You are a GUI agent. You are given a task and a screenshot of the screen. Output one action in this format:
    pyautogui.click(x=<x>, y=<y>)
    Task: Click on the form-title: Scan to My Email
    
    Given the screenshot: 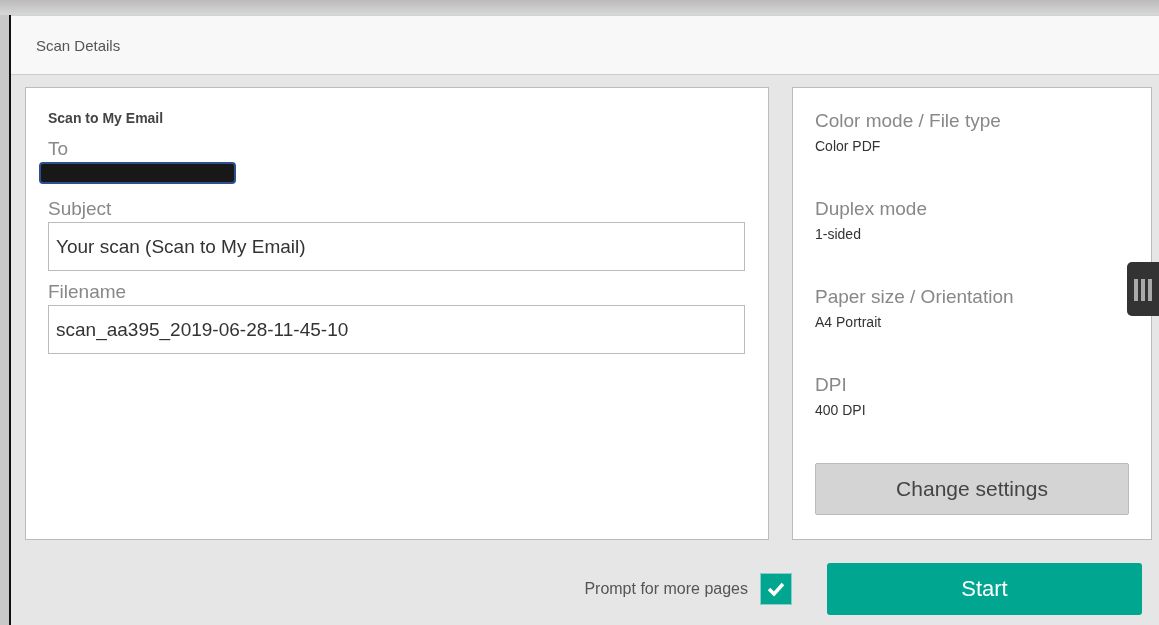 What is the action you would take?
    pyautogui.click(x=106, y=118)
    